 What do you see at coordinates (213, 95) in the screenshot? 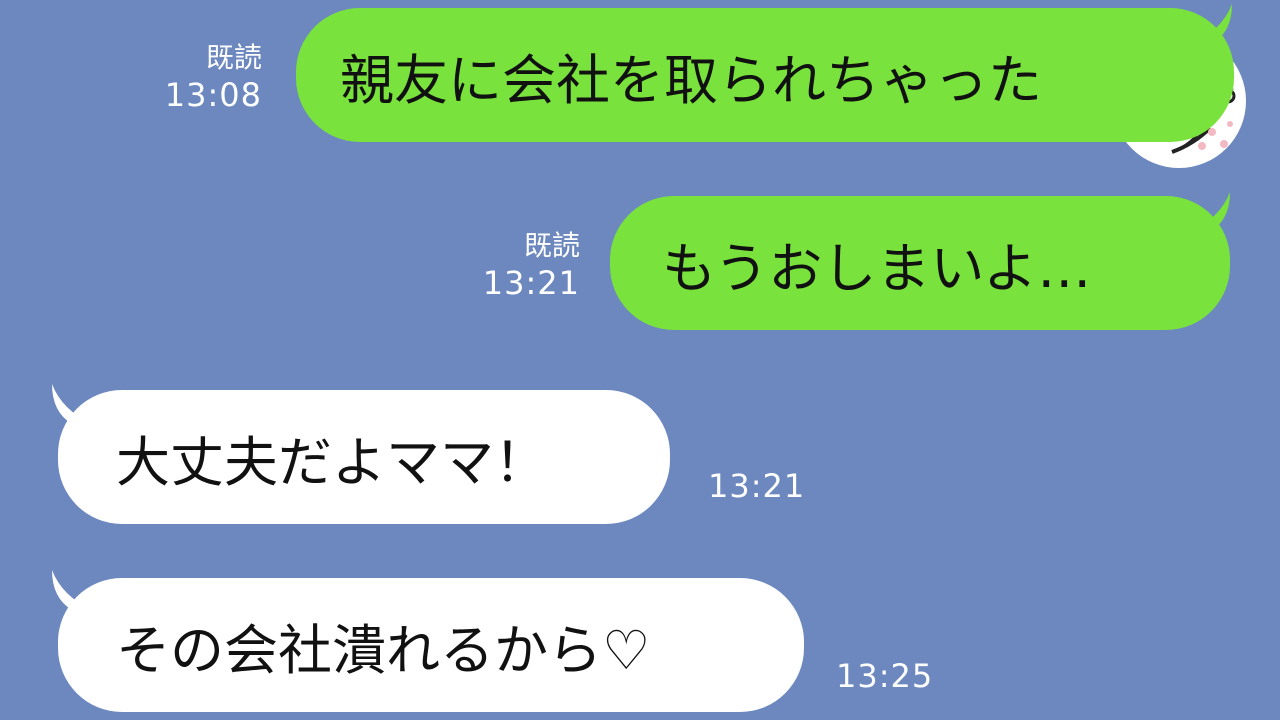
I see `message-time: 13:08` at bounding box center [213, 95].